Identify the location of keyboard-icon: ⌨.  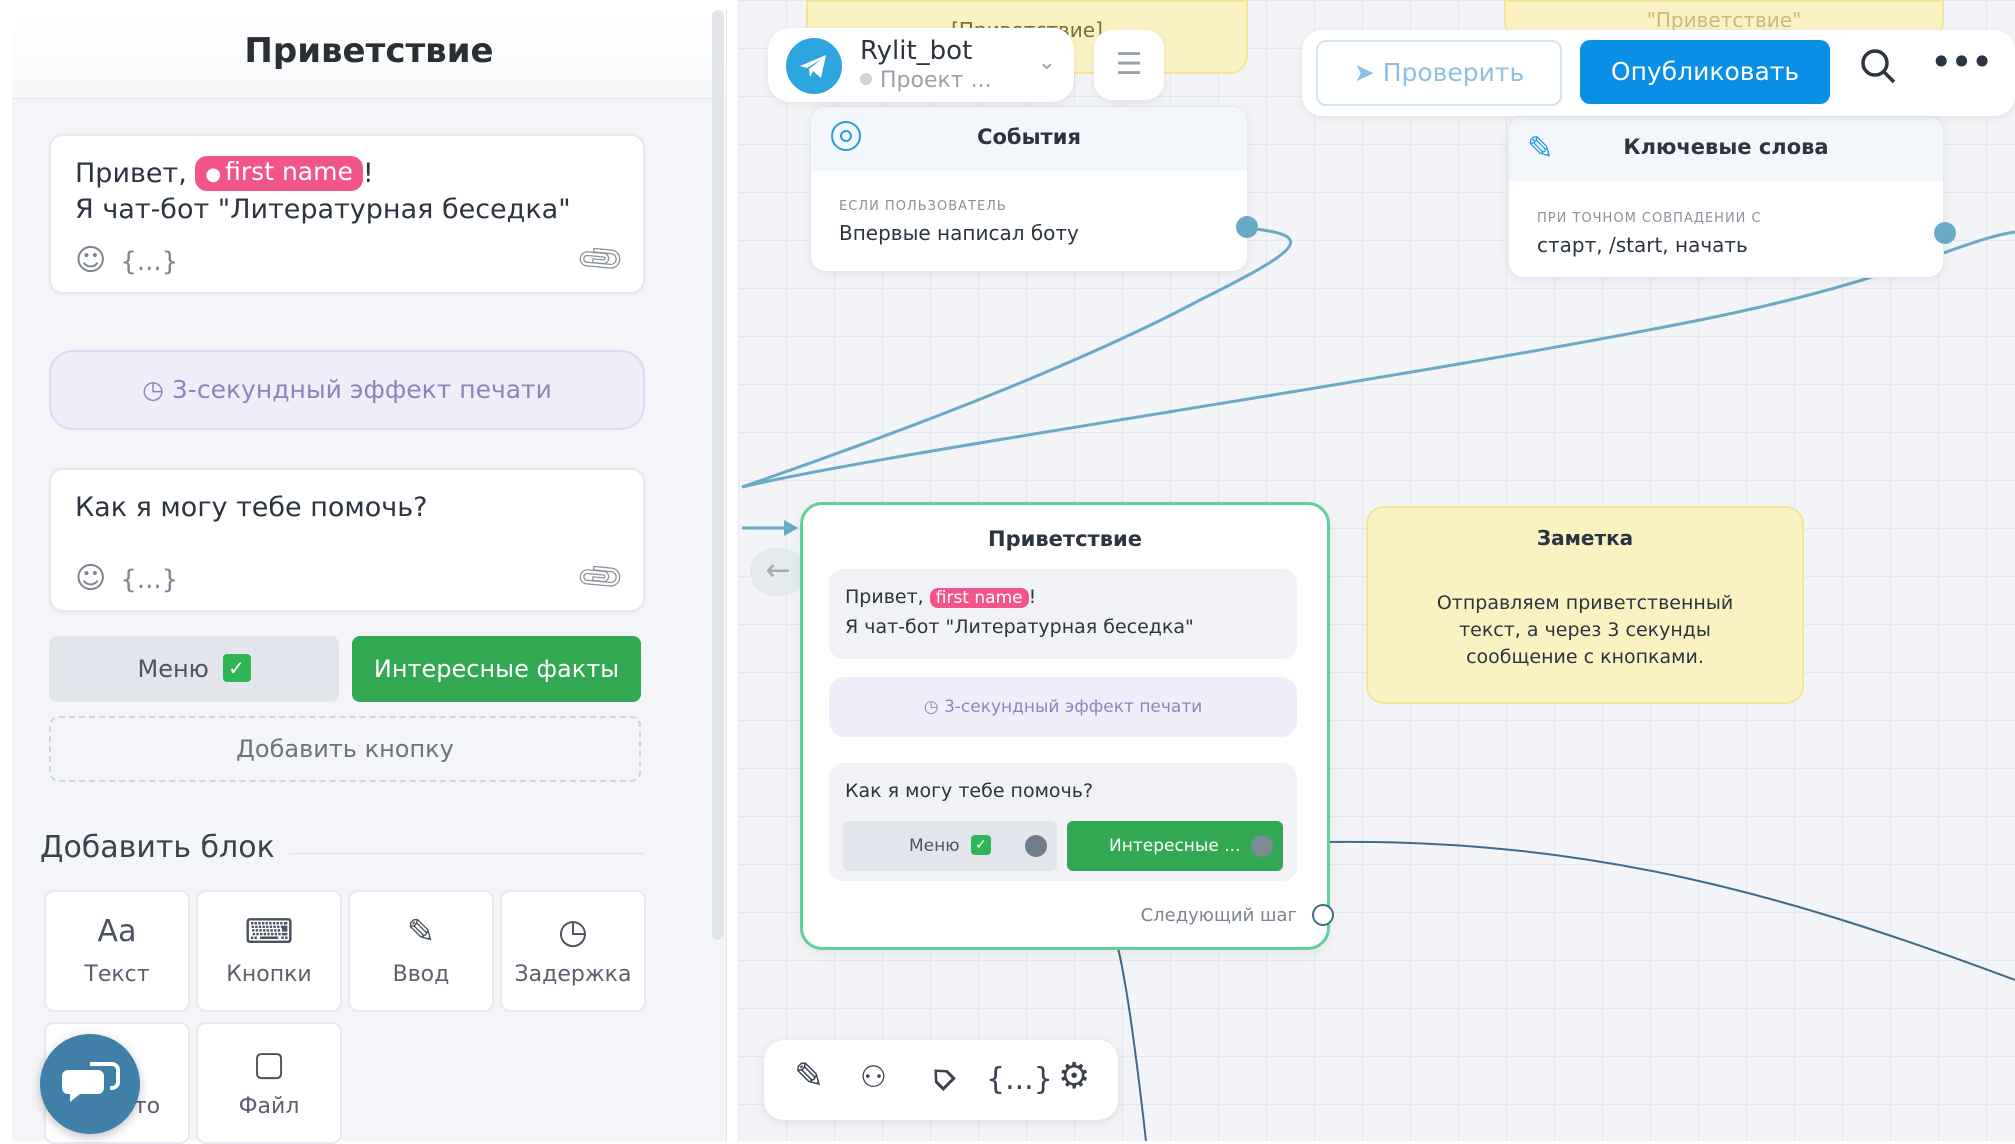
(269, 932).